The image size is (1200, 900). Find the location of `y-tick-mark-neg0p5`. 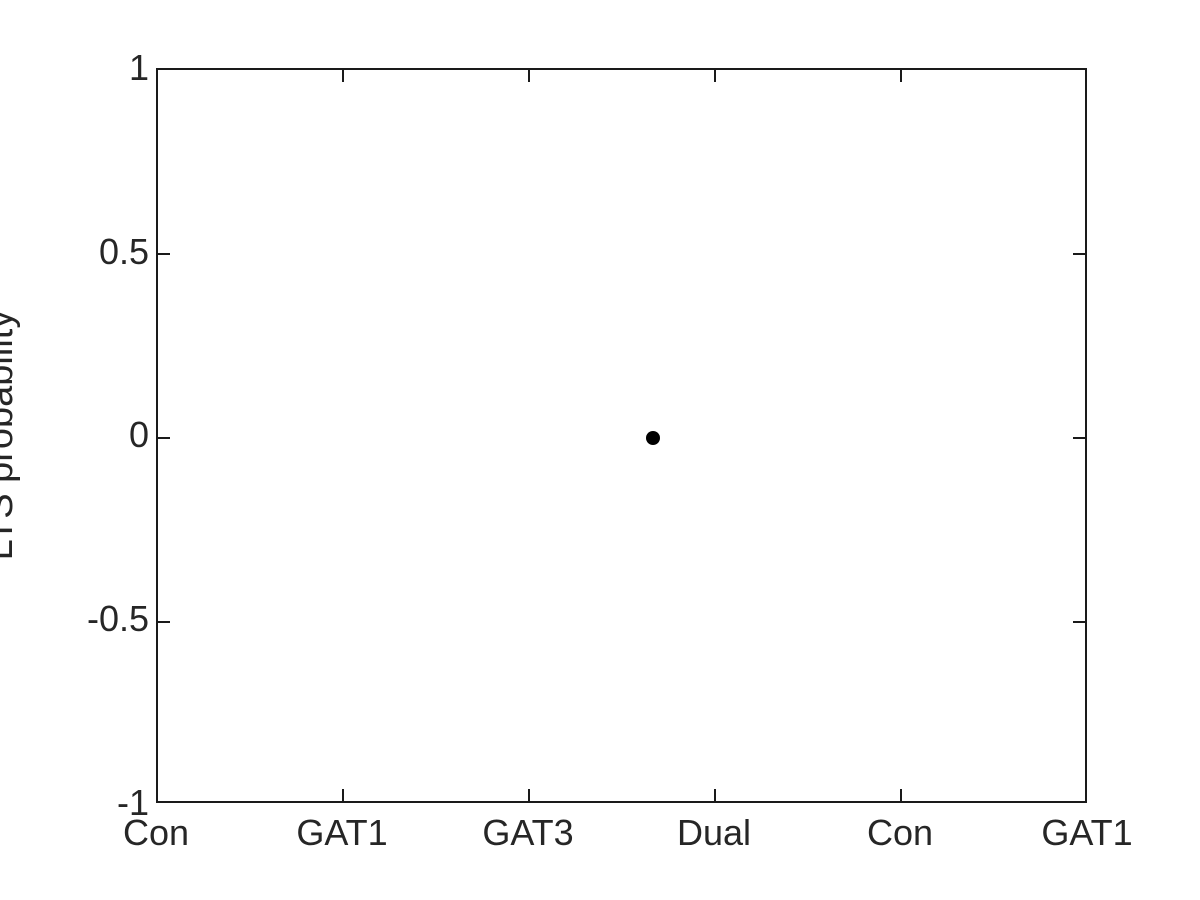

y-tick-mark-neg0p5 is located at coordinates (164, 622).